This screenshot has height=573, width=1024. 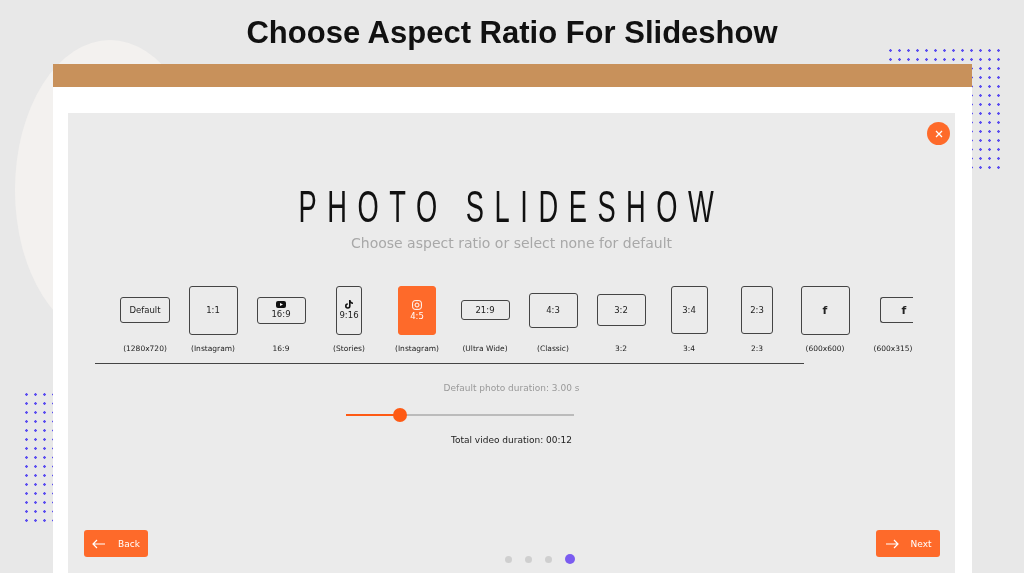 What do you see at coordinates (99, 543) in the screenshot?
I see `arrow-left-icon` at bounding box center [99, 543].